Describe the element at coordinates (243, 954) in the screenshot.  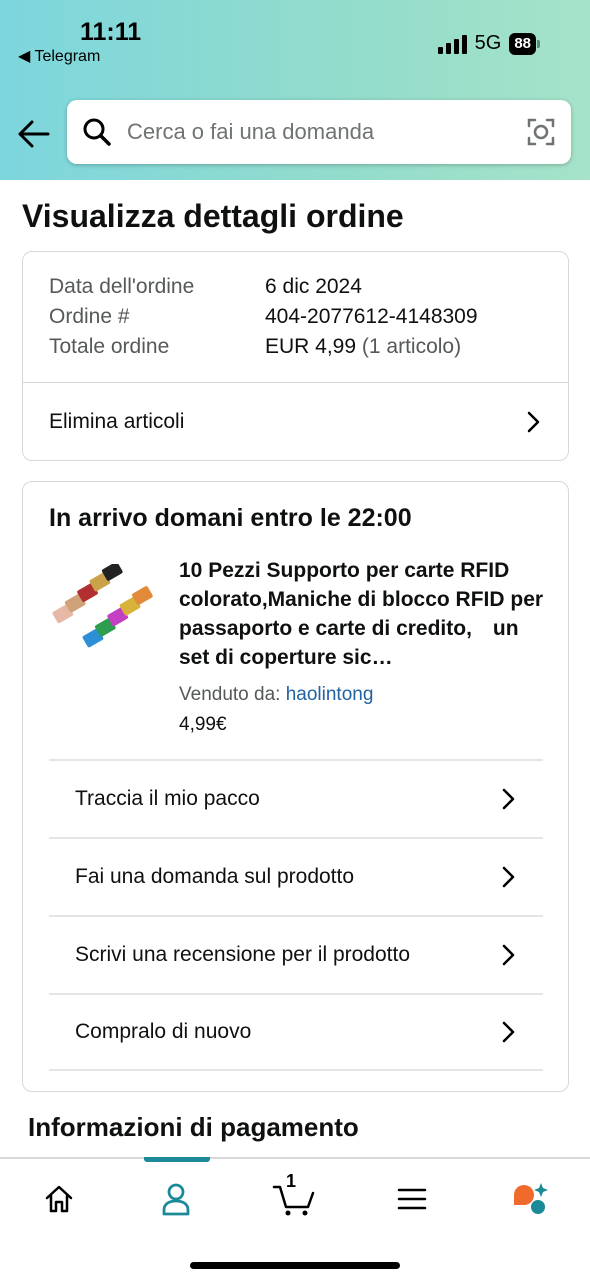
I see `action-label: Scrivi una recensione per il prodotto` at that location.